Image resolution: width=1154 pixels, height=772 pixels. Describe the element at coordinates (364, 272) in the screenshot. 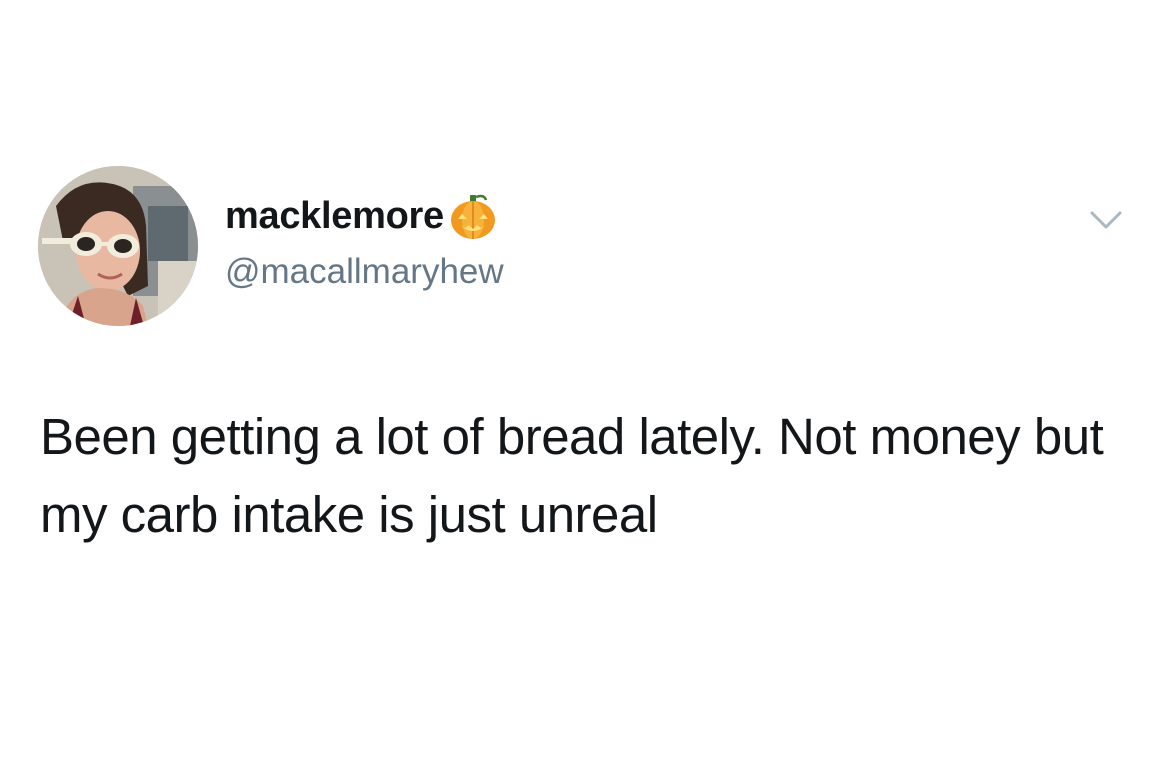

I see `user-handle: @macallmaryhew` at that location.